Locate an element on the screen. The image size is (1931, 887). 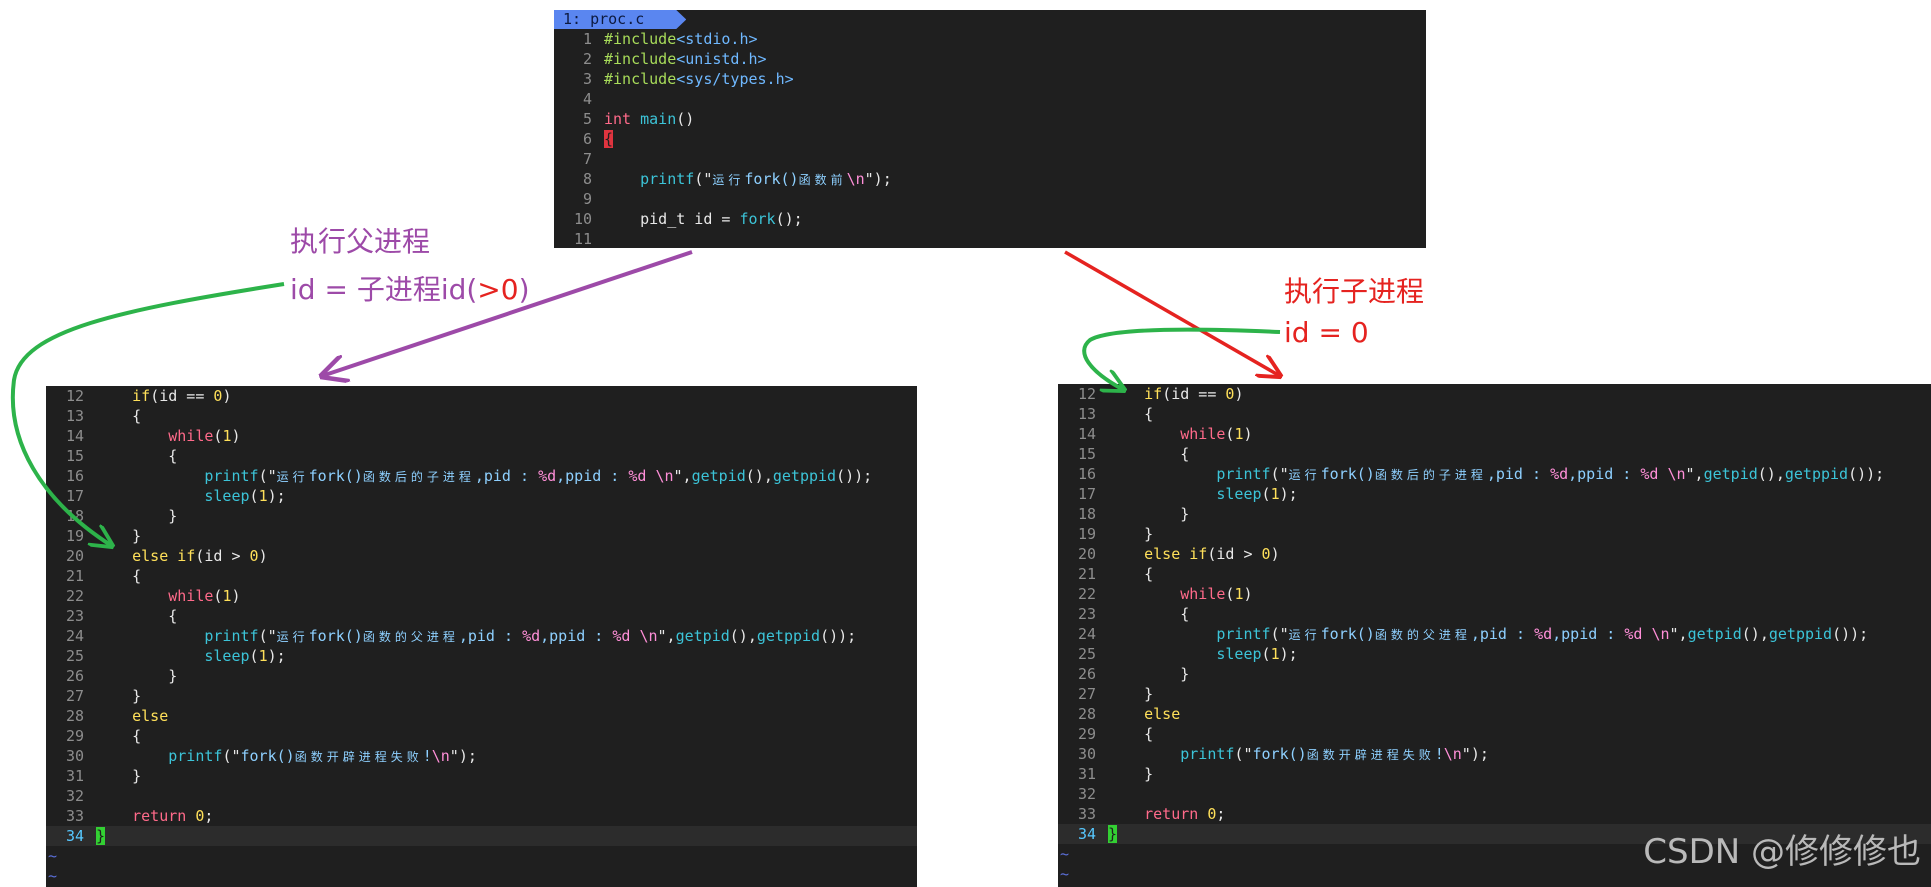
parent-id-note: id = 子进程id(>0) is located at coordinates (410, 288).